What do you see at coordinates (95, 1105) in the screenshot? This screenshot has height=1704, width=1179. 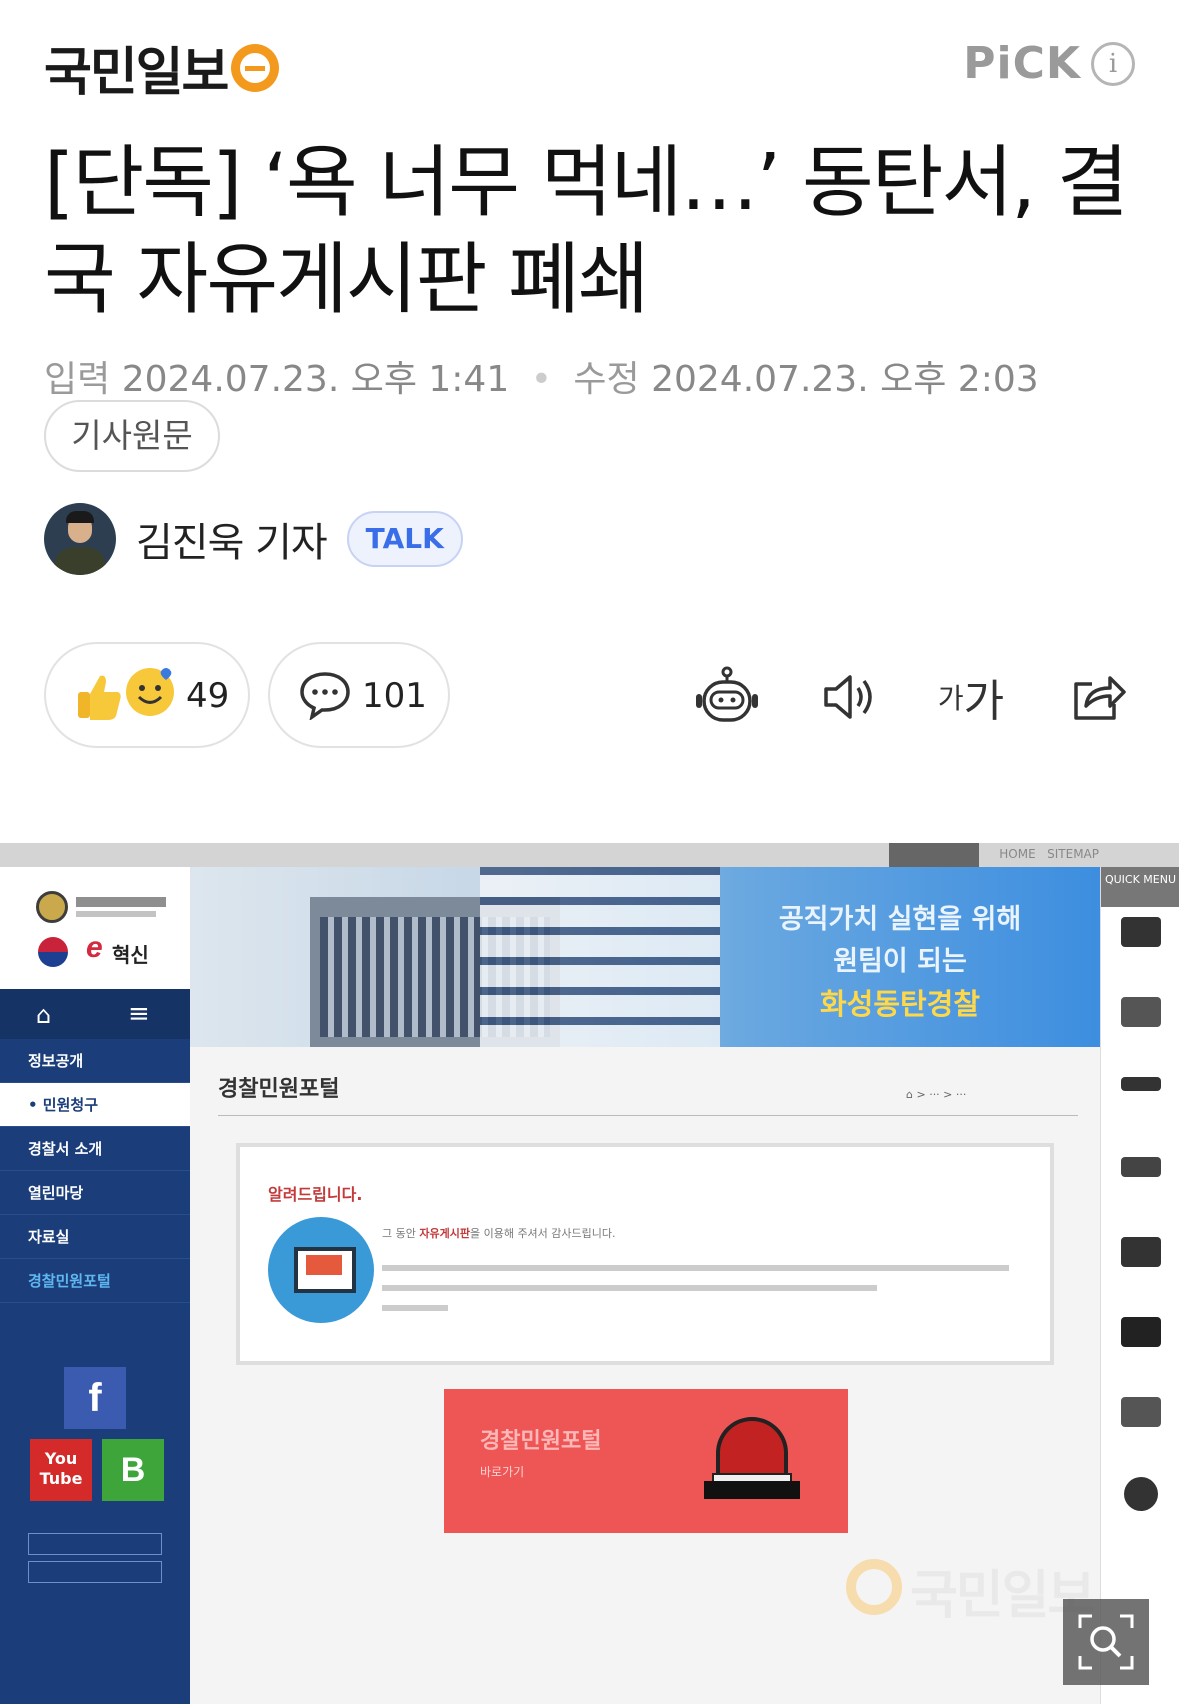 I see `site-menu-item: • 민원청구` at bounding box center [95, 1105].